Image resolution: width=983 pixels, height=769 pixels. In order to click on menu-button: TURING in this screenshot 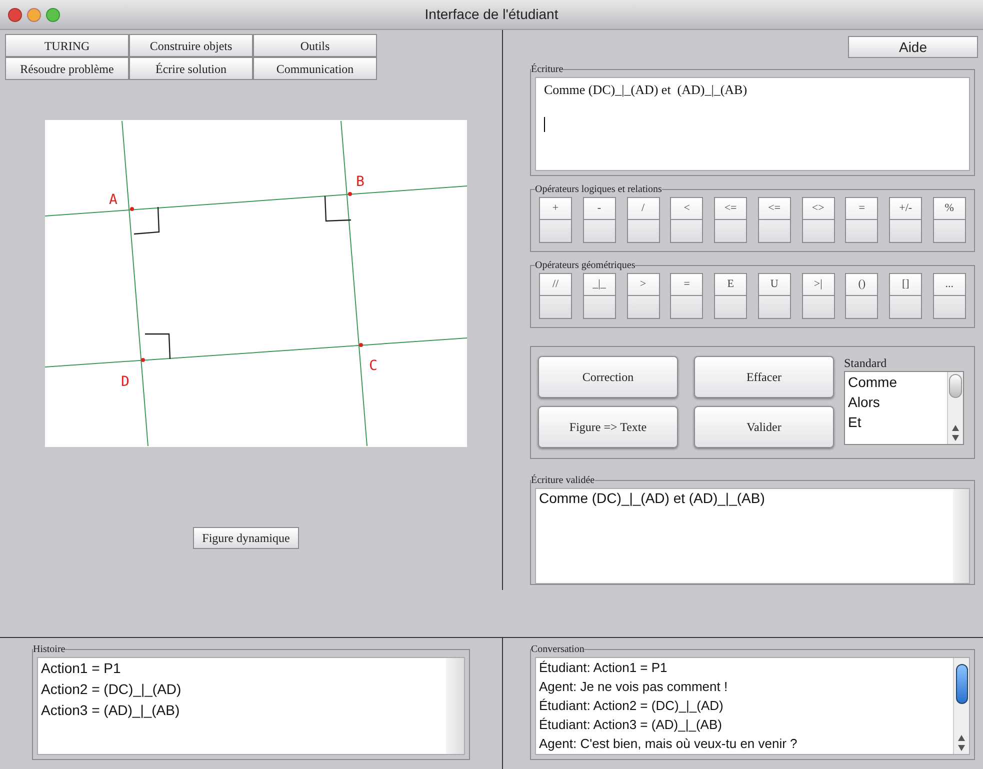, I will do `click(67, 45)`.